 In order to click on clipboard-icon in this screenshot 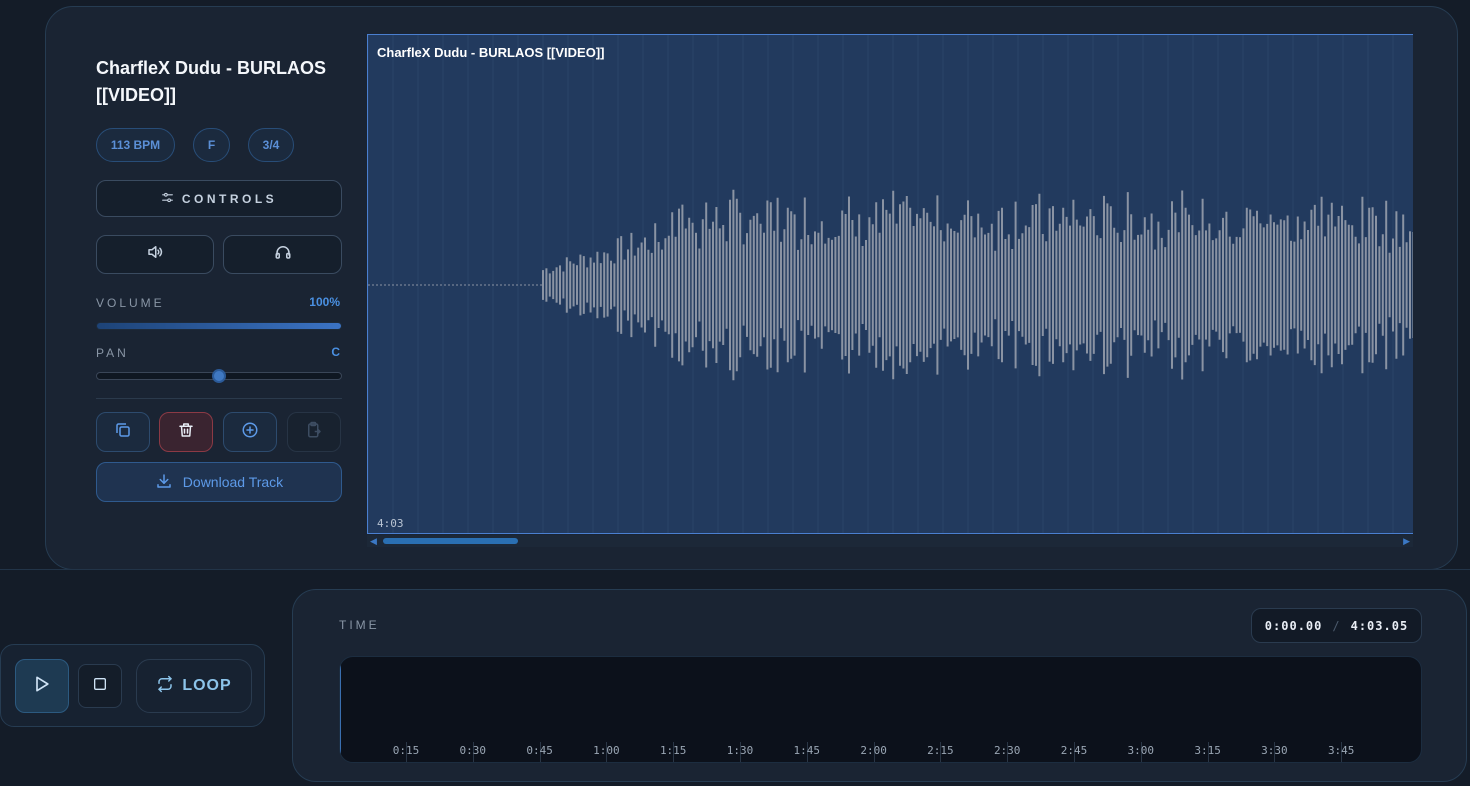, I will do `click(314, 432)`.